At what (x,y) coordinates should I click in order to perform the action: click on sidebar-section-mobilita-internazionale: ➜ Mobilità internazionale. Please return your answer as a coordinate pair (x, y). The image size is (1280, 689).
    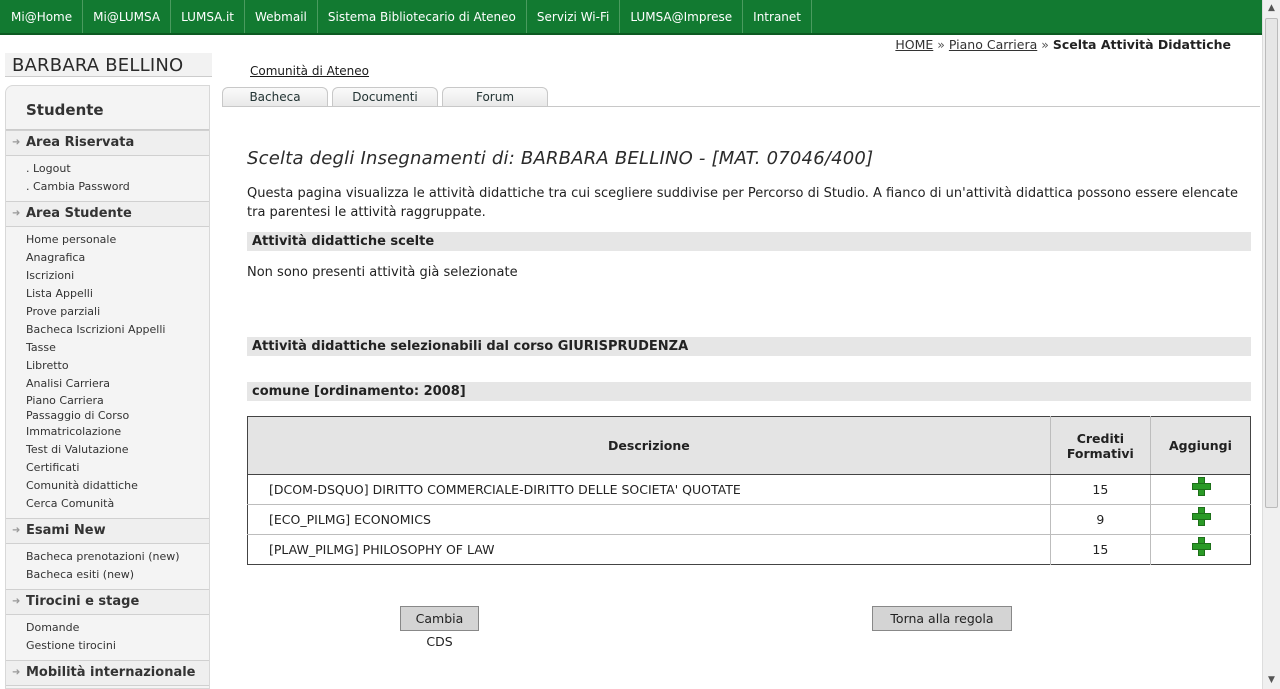
    Looking at the image, I should click on (107, 673).